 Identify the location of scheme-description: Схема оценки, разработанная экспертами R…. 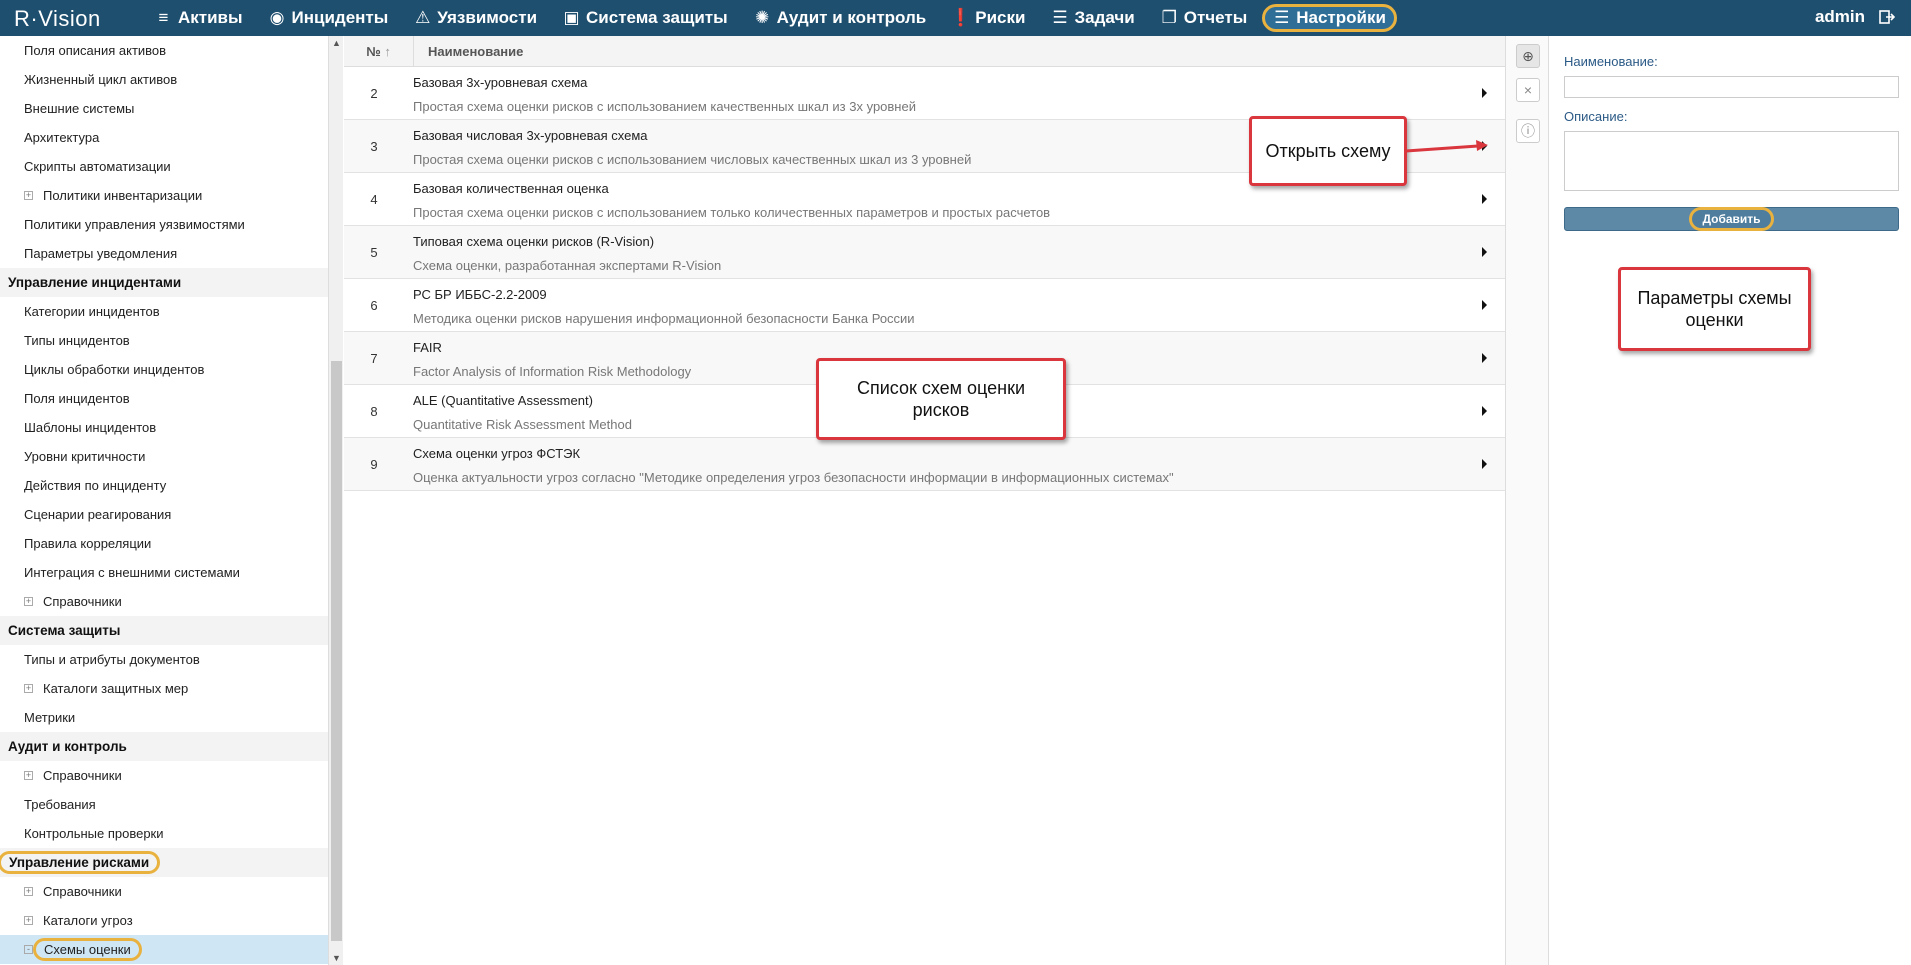
(567, 265).